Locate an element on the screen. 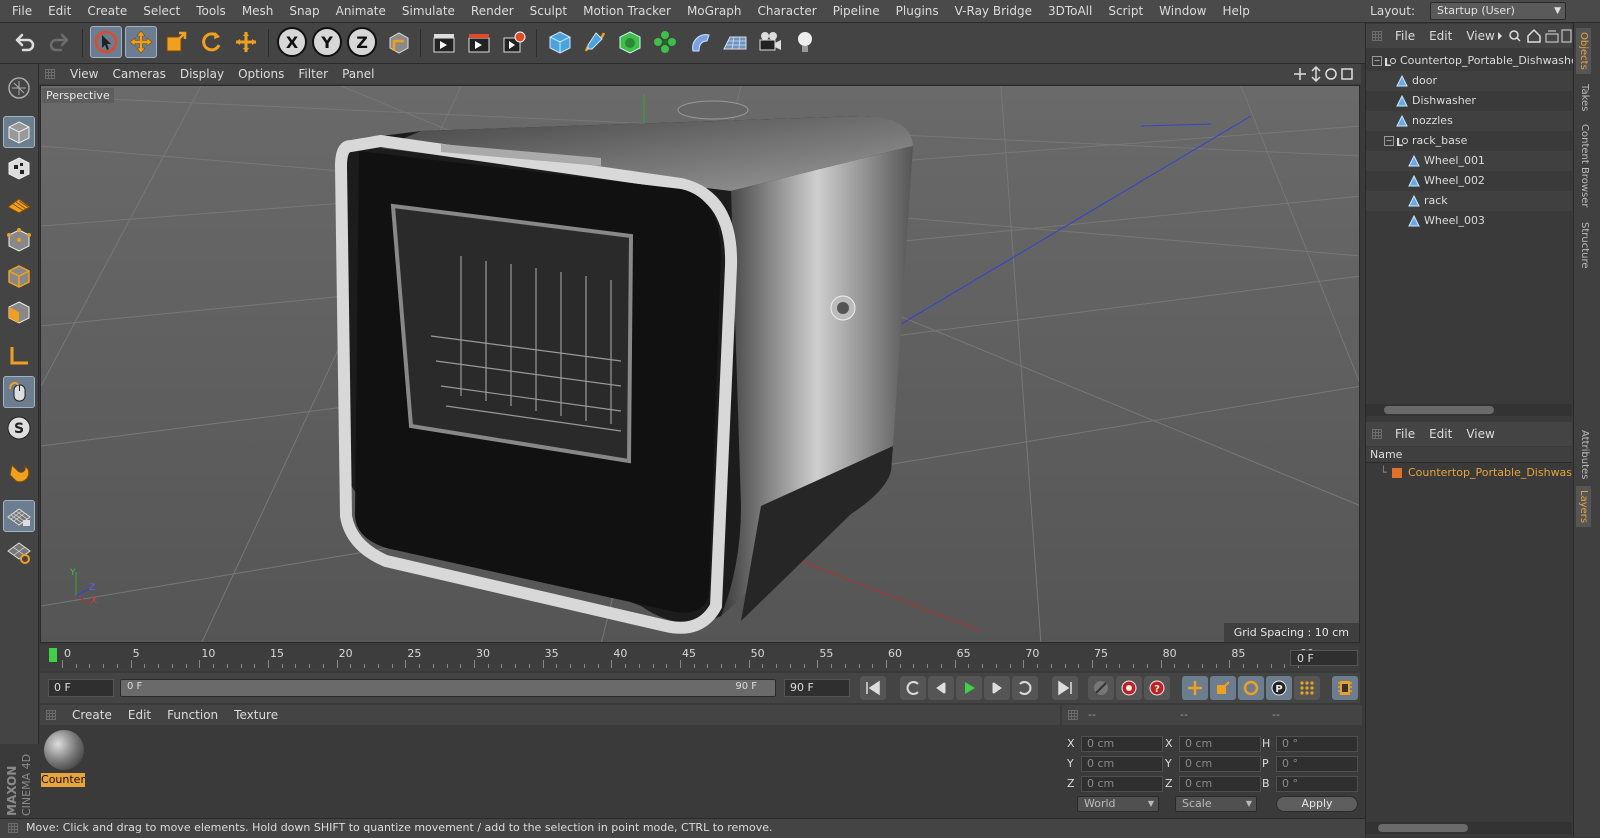 The width and height of the screenshot is (1600, 838). frame-range-slider: 0 F 90 F is located at coordinates (448, 688).